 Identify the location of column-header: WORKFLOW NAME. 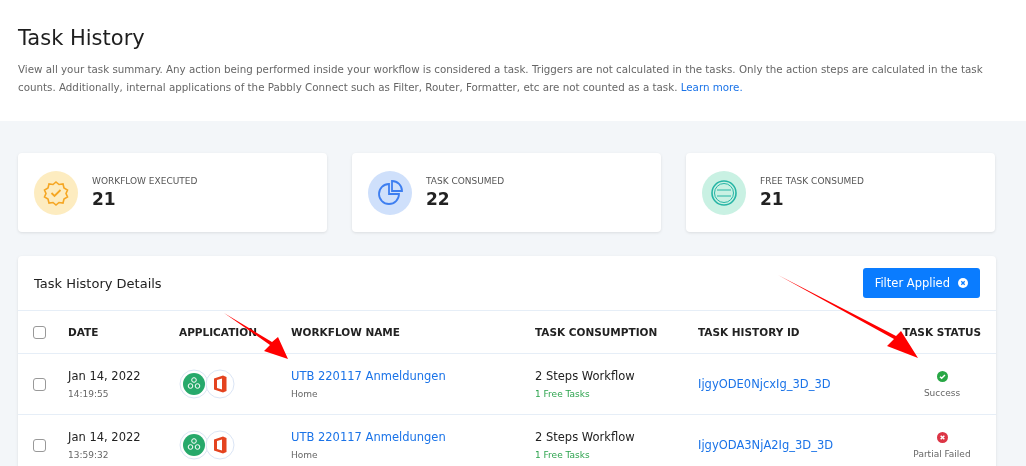
(346, 332).